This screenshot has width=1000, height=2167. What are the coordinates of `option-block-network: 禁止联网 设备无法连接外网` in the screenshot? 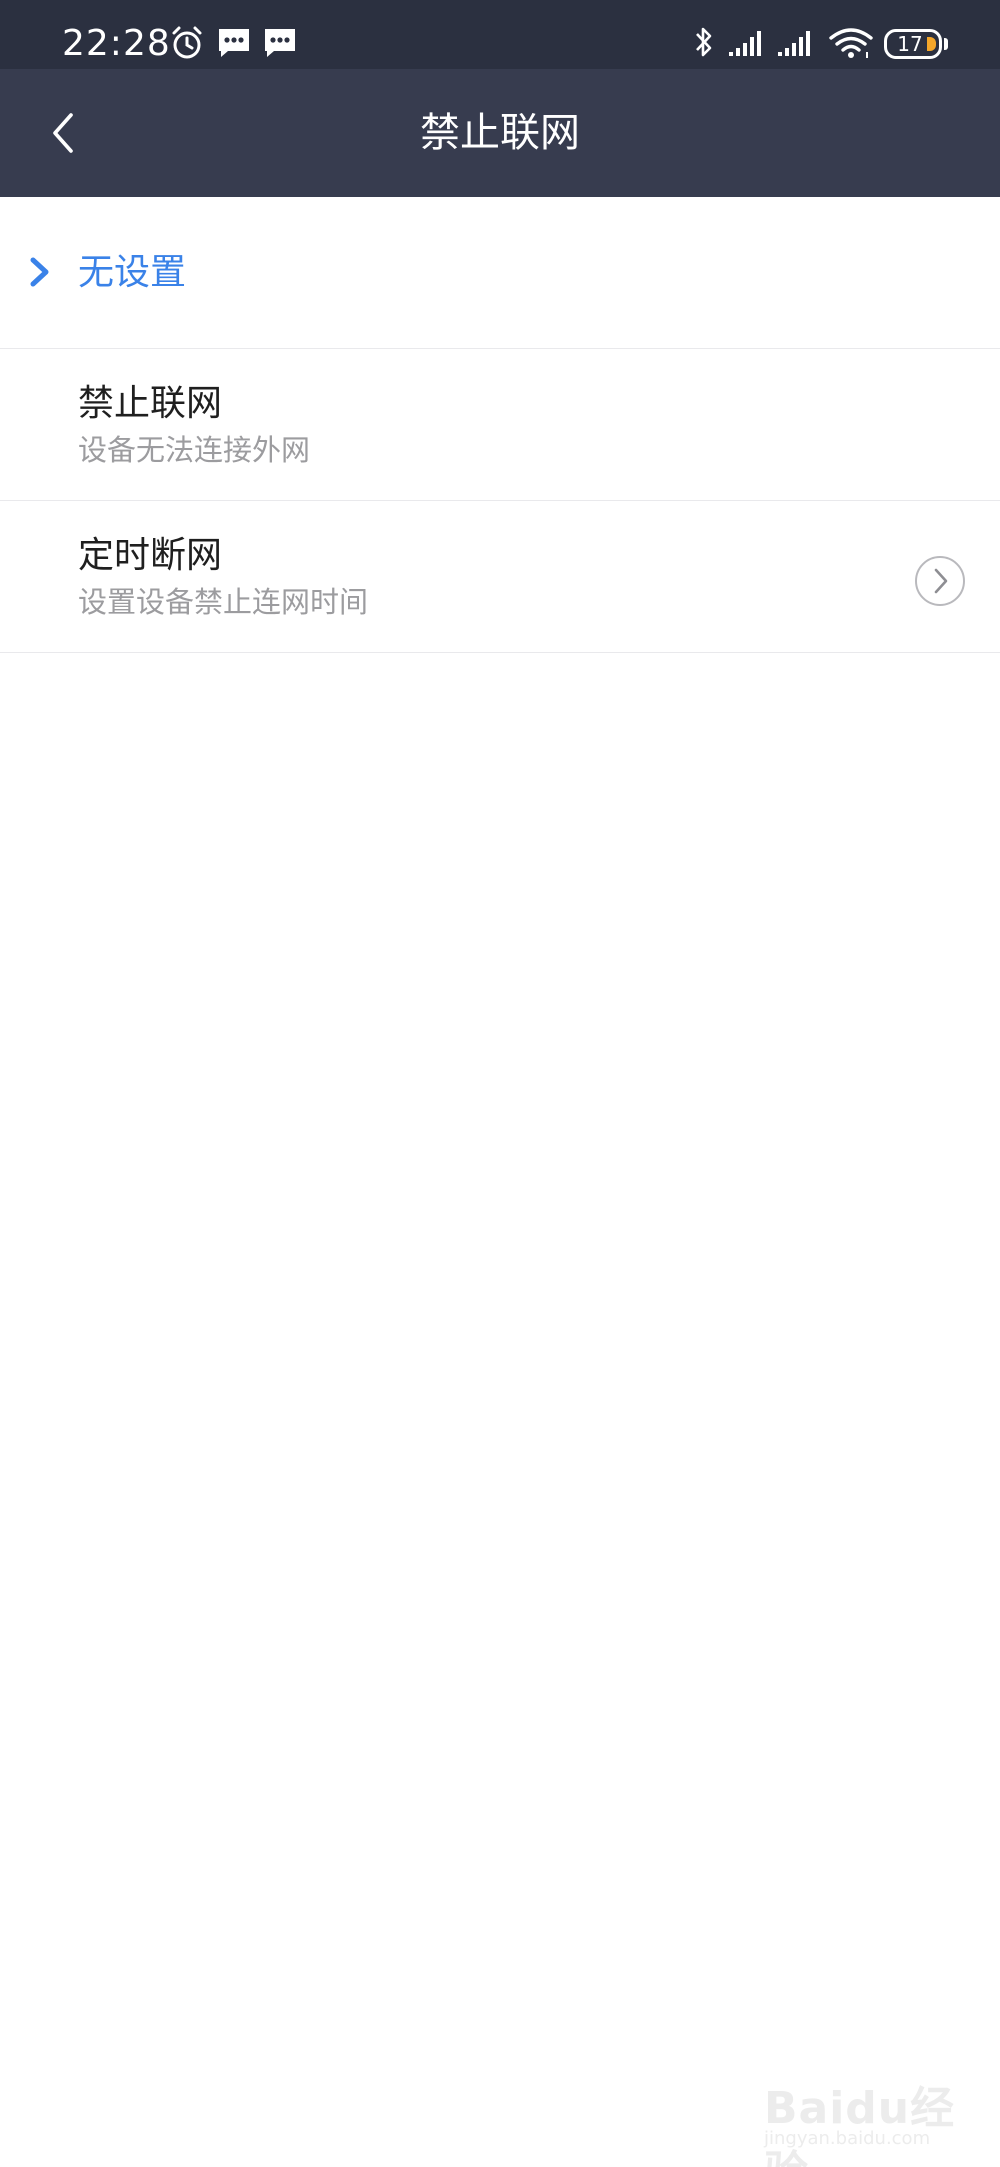 It's located at (500, 425).